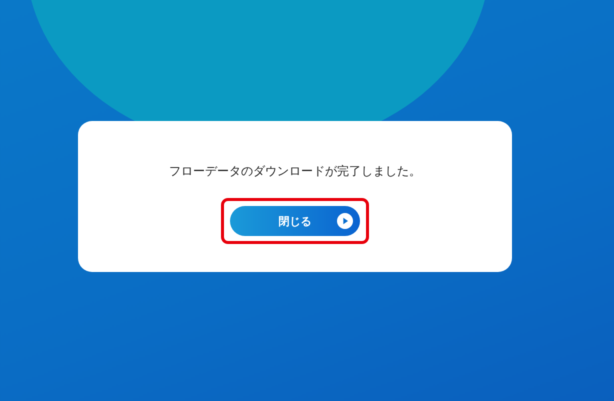 The image size is (614, 401). I want to click on play-icon, so click(345, 221).